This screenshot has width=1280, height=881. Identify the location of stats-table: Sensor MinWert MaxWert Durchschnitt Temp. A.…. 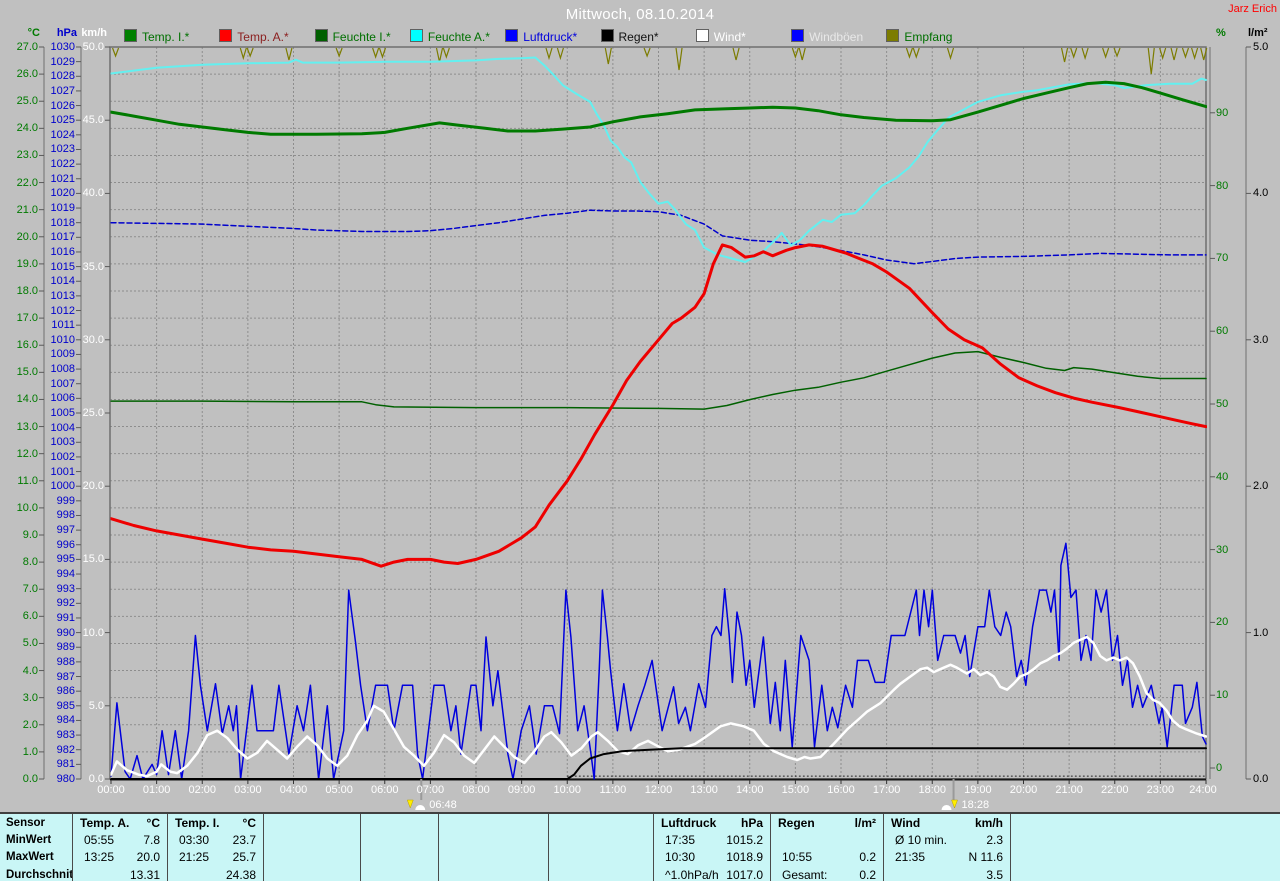
(640, 846).